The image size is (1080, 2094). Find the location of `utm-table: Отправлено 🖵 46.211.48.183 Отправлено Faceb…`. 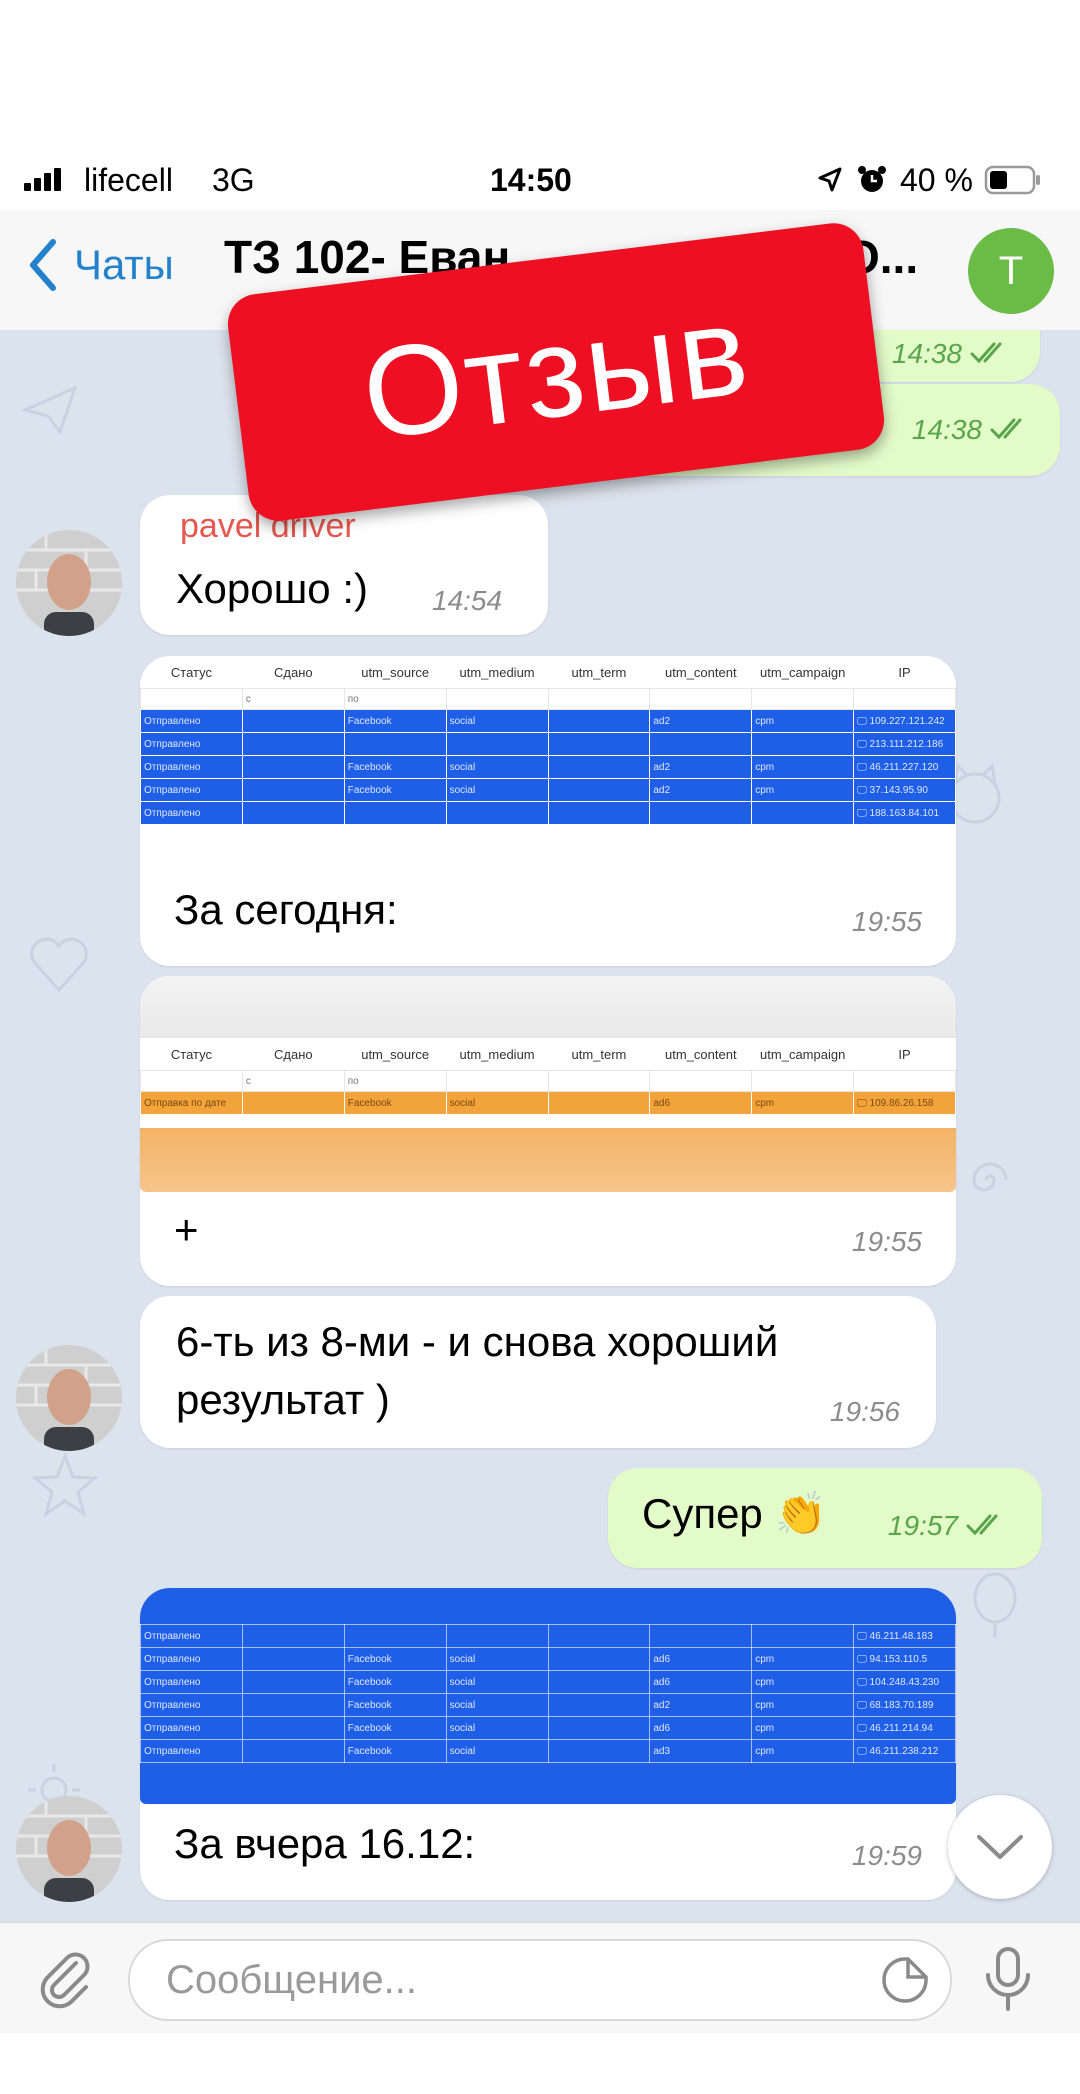

utm-table: Отправлено 🖵 46.211.48.183 Отправлено Faceb… is located at coordinates (548, 1693).